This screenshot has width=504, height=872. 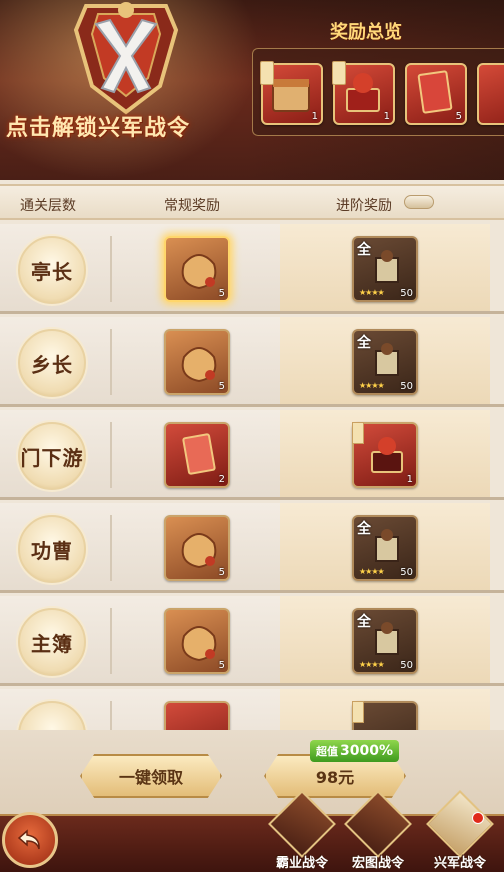 I want to click on level-column-label: 通关层数, so click(x=48, y=206).